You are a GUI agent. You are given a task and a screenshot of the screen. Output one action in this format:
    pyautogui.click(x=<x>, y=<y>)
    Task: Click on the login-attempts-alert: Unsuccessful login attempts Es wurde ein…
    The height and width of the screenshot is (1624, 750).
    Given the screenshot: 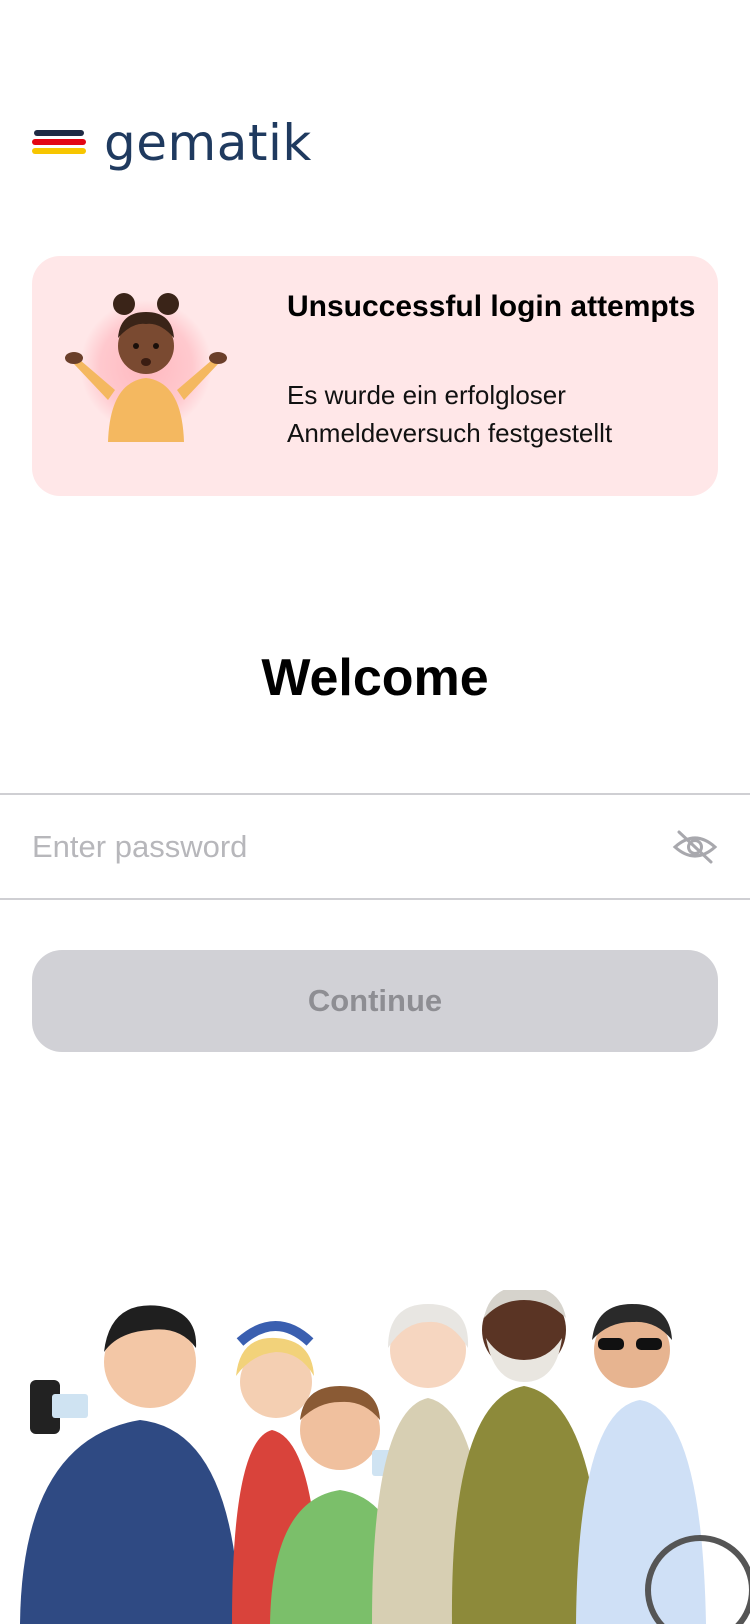 What is the action you would take?
    pyautogui.click(x=375, y=376)
    